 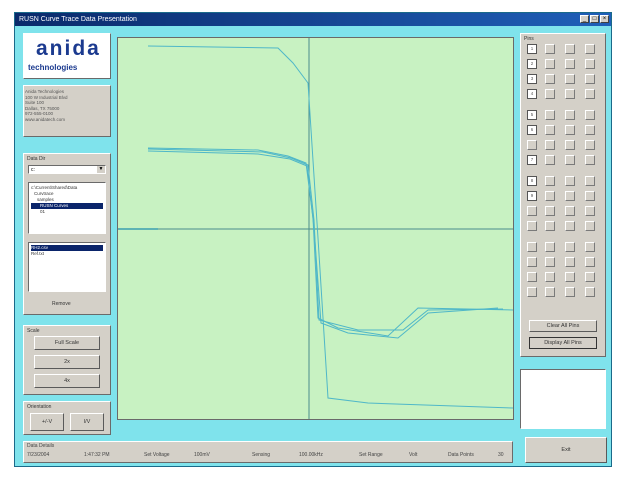 I want to click on scale-panel: Scale Full Scale 2x 4x, so click(x=67, y=360).